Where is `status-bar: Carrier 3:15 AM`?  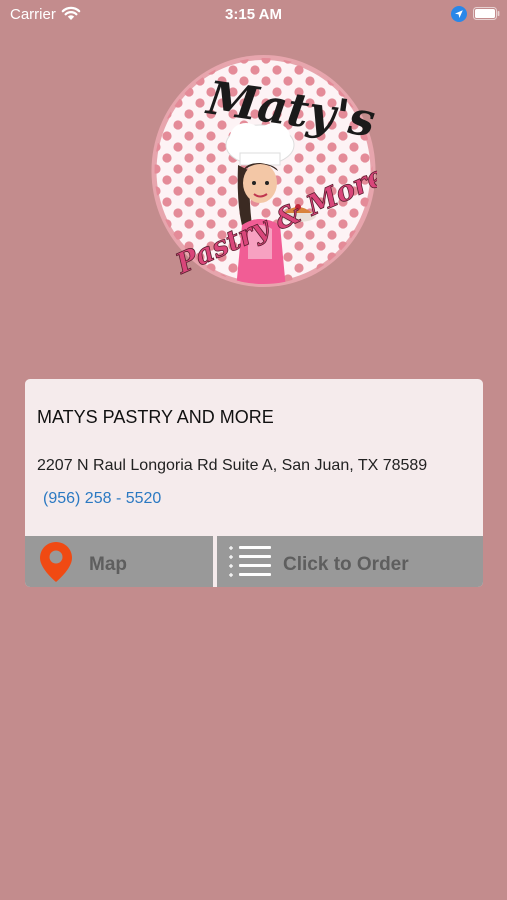
status-bar: Carrier 3:15 AM is located at coordinates (253, 14).